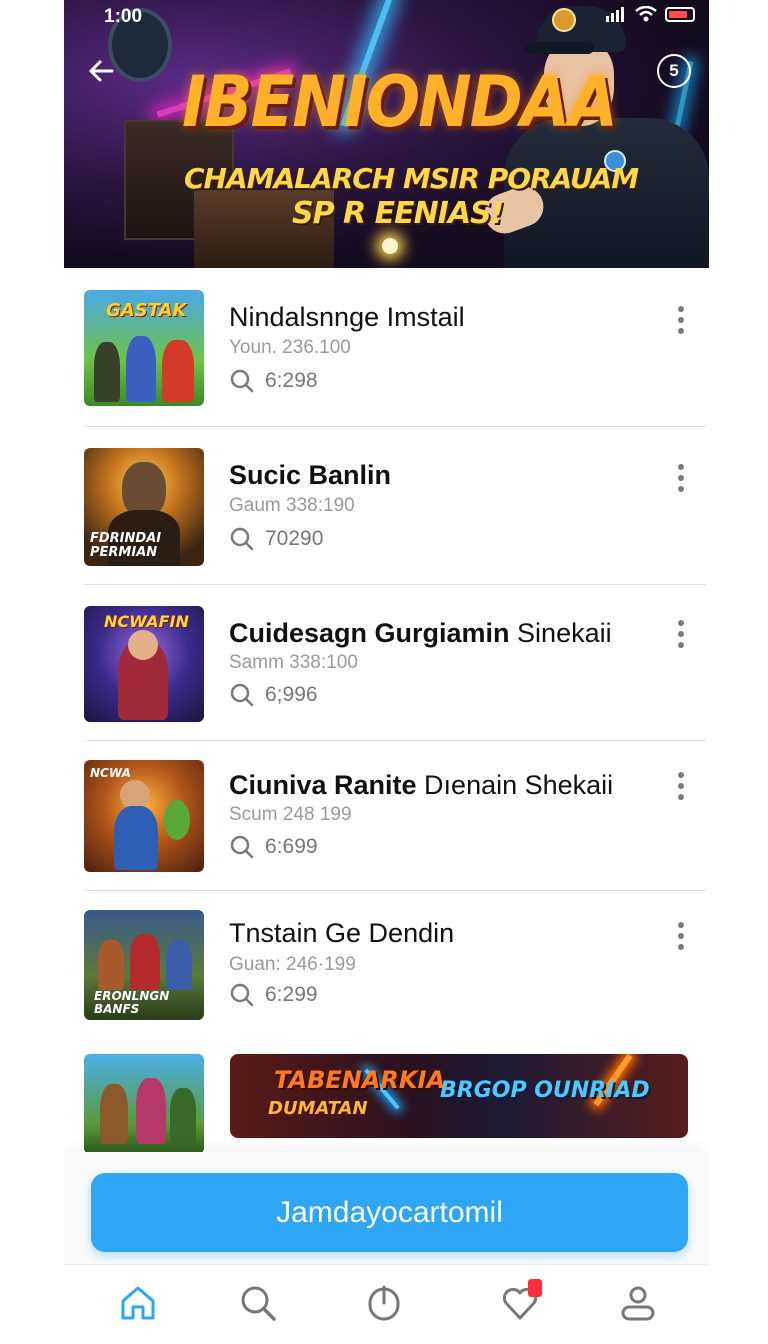 This screenshot has height=1344, width=768. Describe the element at coordinates (293, 662) in the screenshot. I see `game-meta: Samm 338:100` at that location.